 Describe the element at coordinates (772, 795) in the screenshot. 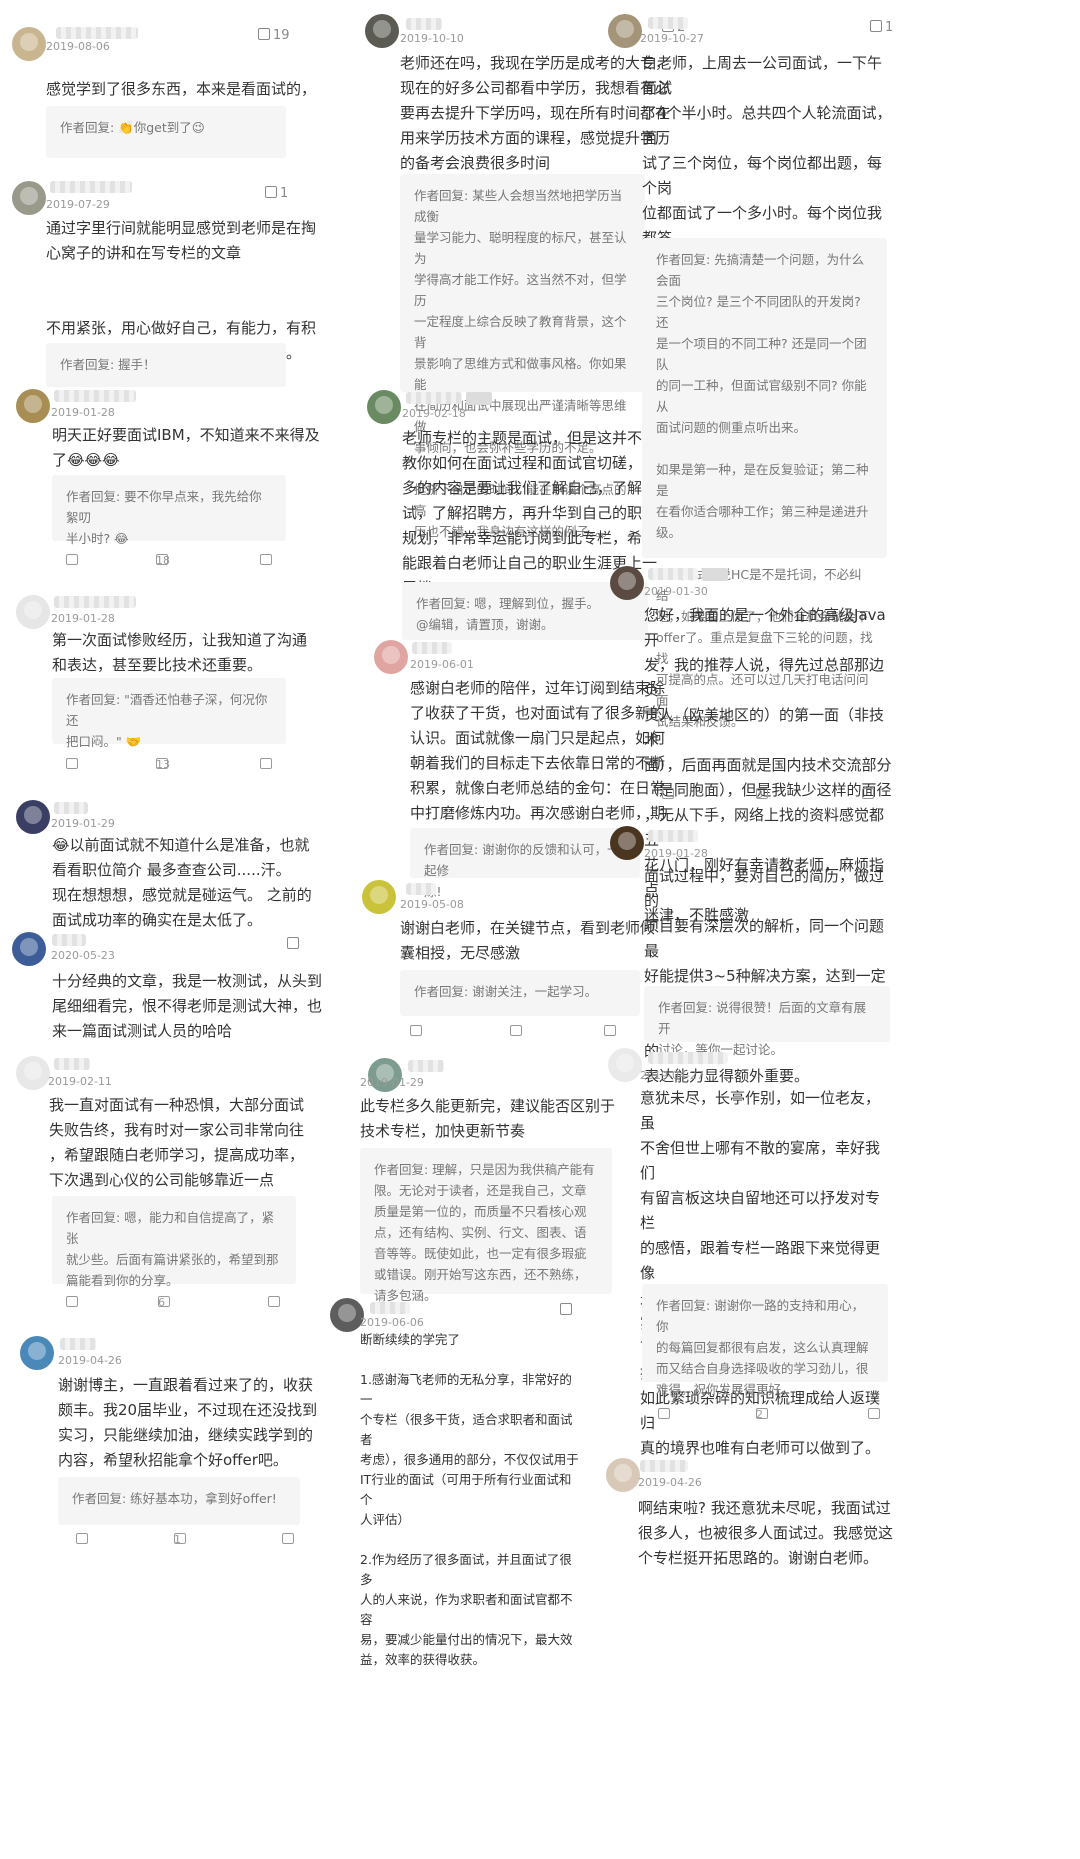

I see `comment-actions: 3` at that location.